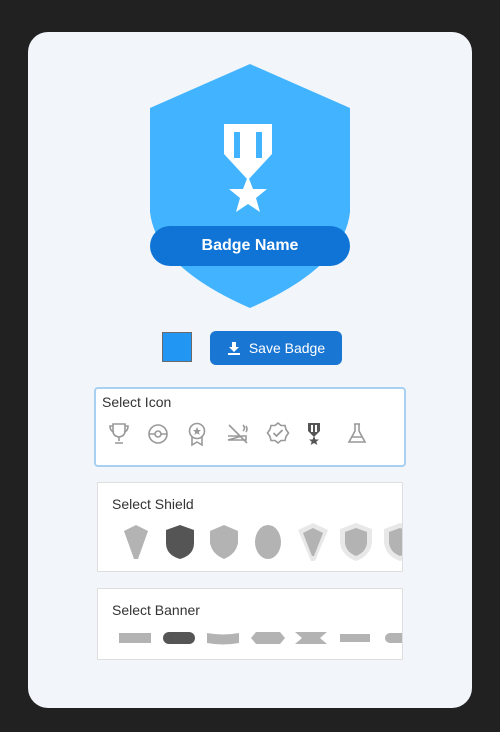 This screenshot has height=732, width=500. I want to click on curved-banner-option, so click(223, 638).